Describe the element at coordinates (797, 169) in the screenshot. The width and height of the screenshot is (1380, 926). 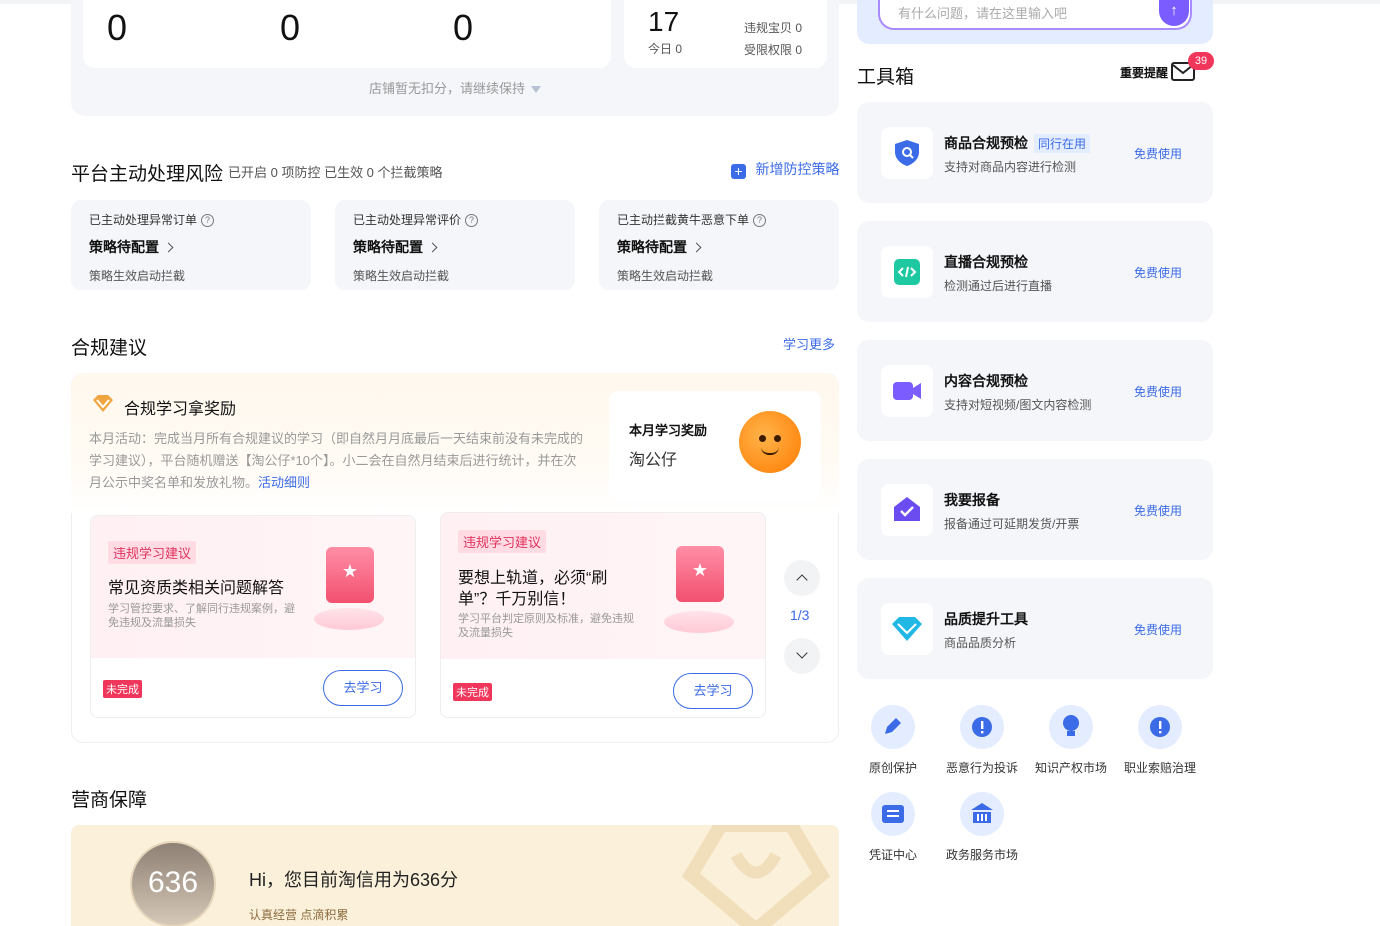
I see `add-strategy-label: 新增防控策略` at that location.